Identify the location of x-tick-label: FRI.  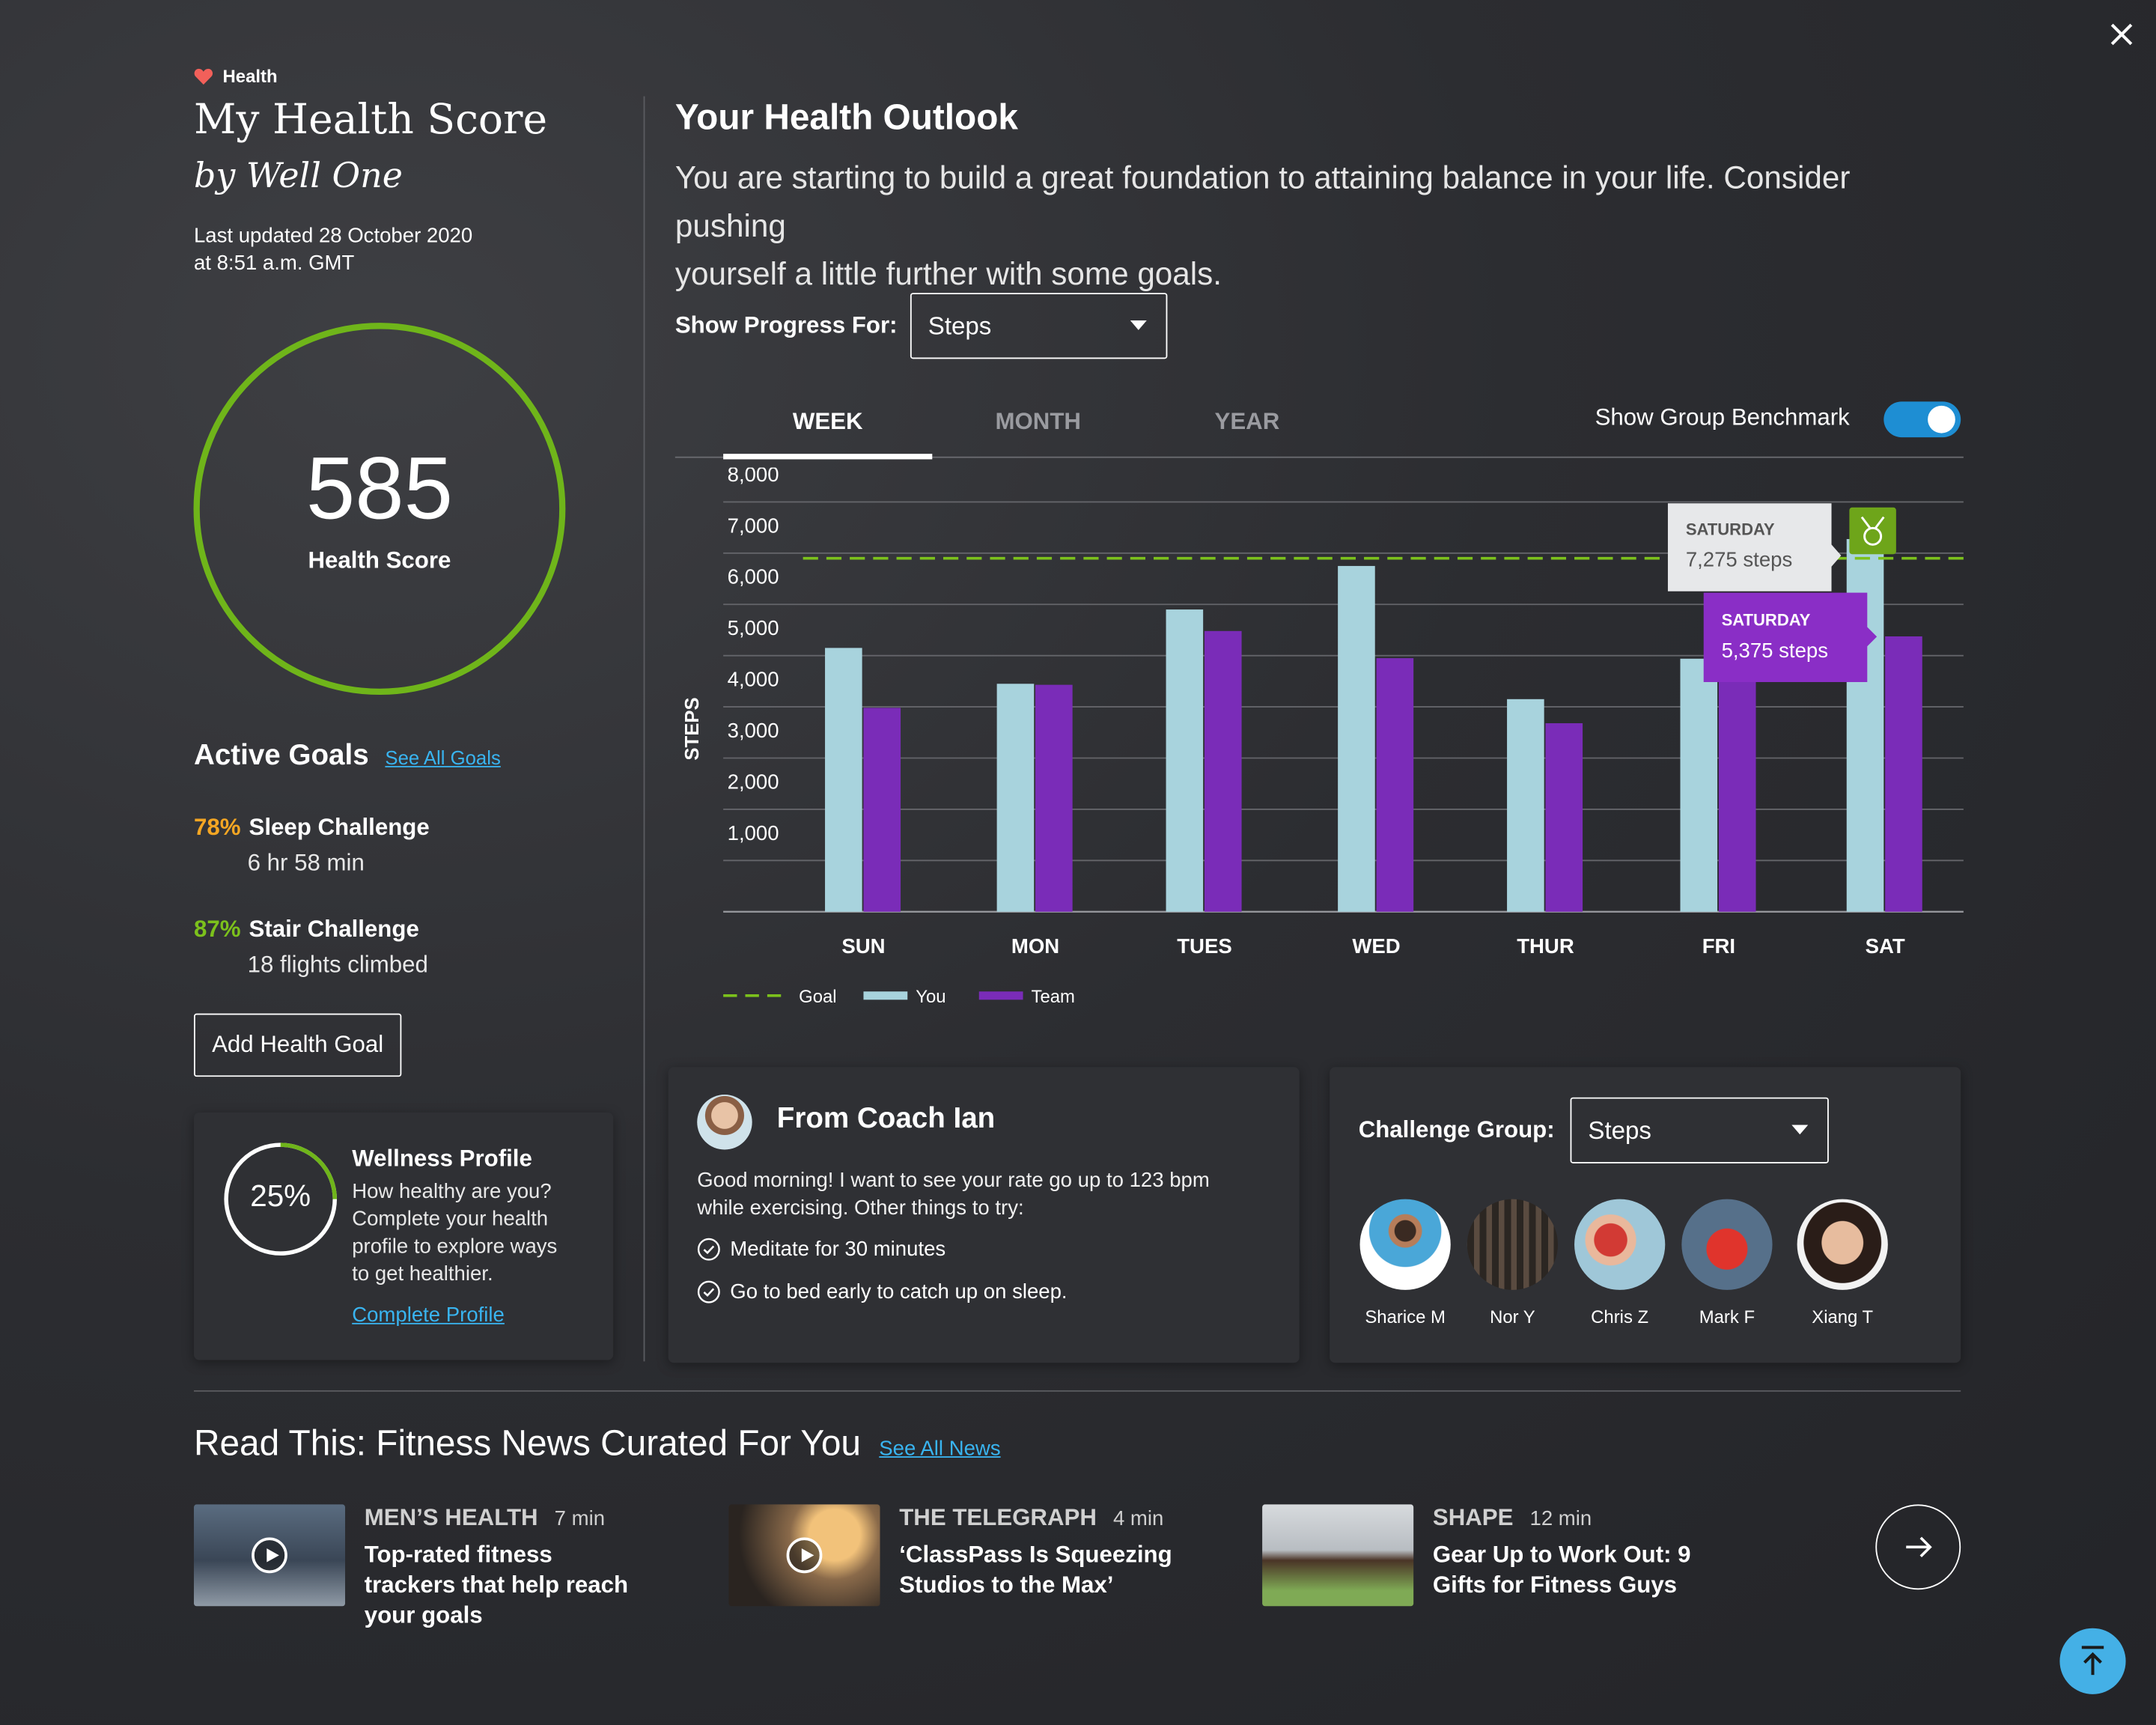
(1718, 946).